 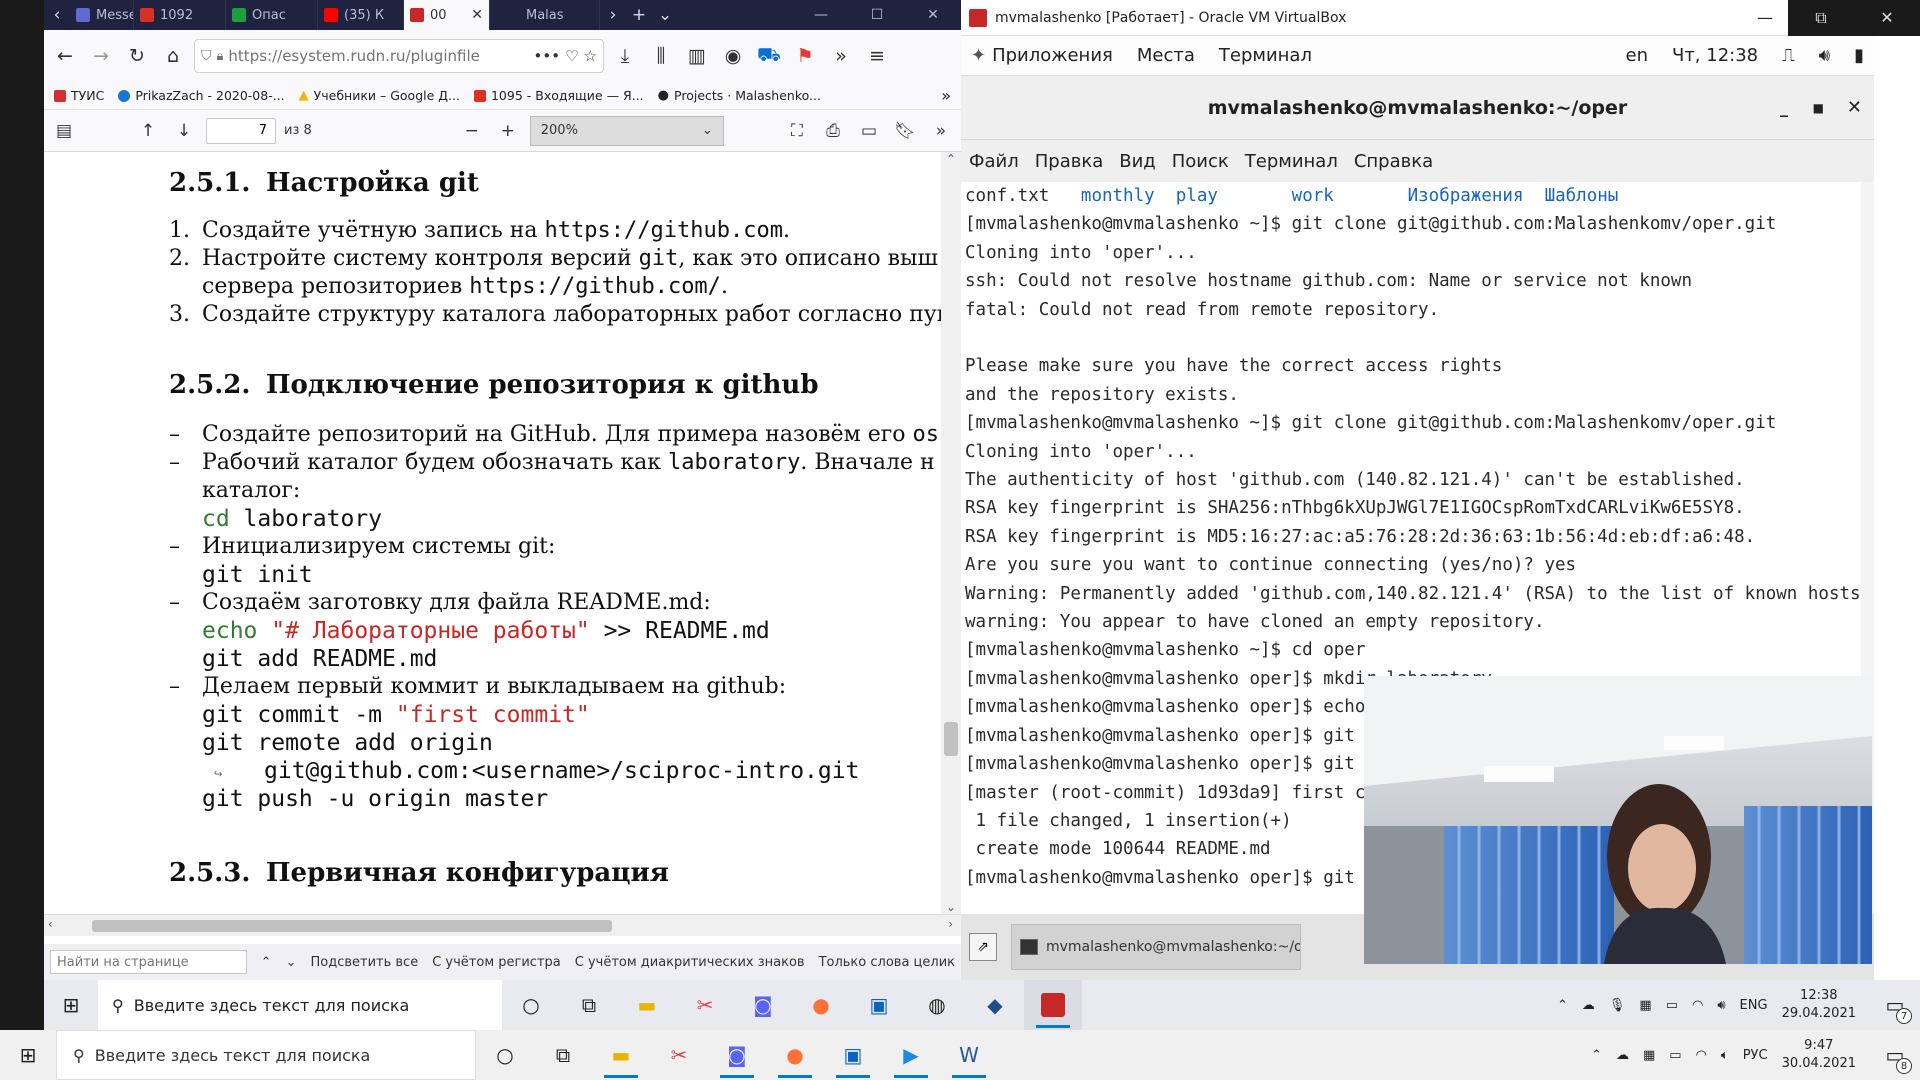 I want to click on list-tabs-icon: ⌄, so click(x=665, y=15).